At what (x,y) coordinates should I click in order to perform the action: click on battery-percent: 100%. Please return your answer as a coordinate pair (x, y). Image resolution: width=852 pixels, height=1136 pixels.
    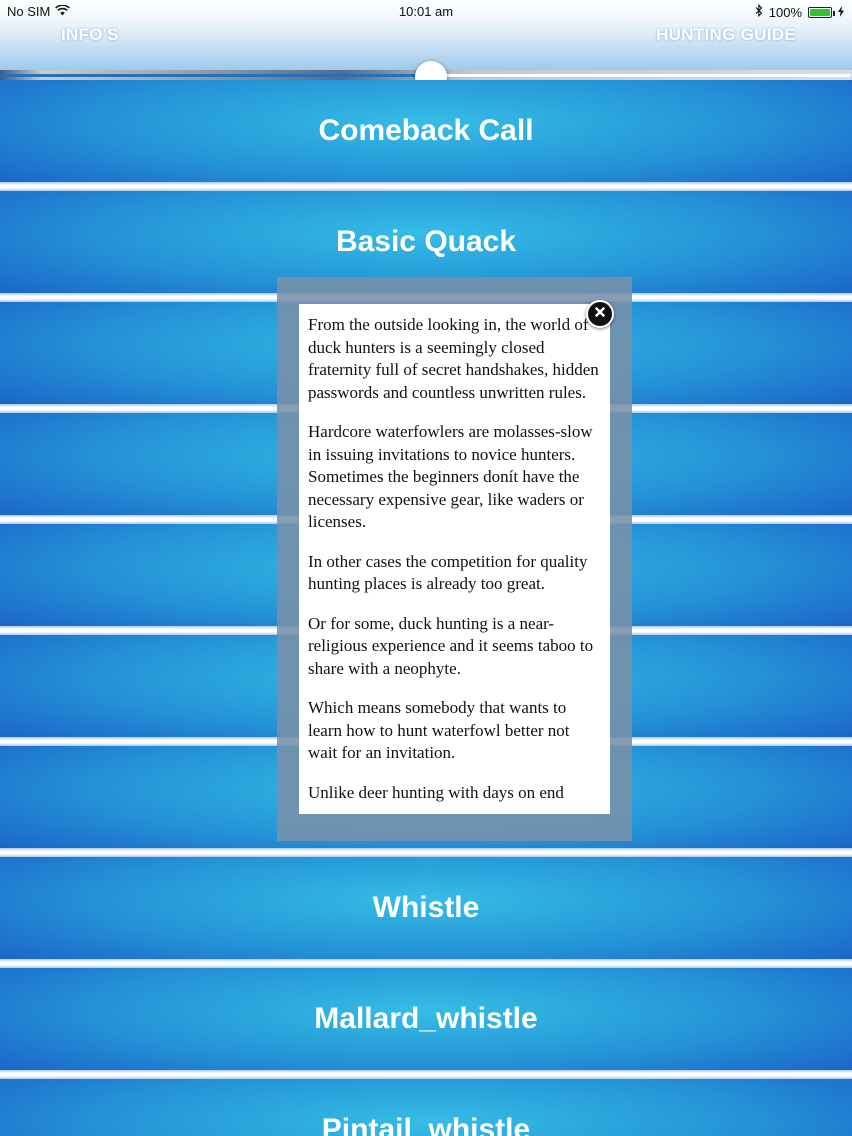
    Looking at the image, I should click on (785, 12).